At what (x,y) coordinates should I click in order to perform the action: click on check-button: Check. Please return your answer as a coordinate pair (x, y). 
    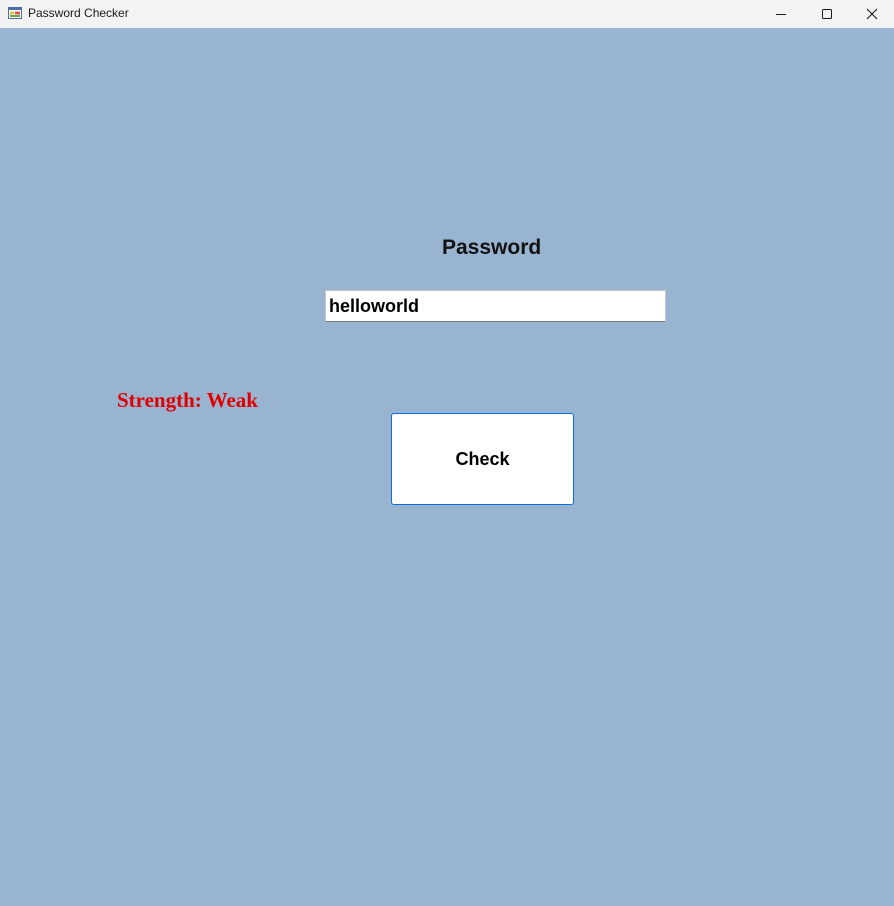
    Looking at the image, I should click on (482, 459).